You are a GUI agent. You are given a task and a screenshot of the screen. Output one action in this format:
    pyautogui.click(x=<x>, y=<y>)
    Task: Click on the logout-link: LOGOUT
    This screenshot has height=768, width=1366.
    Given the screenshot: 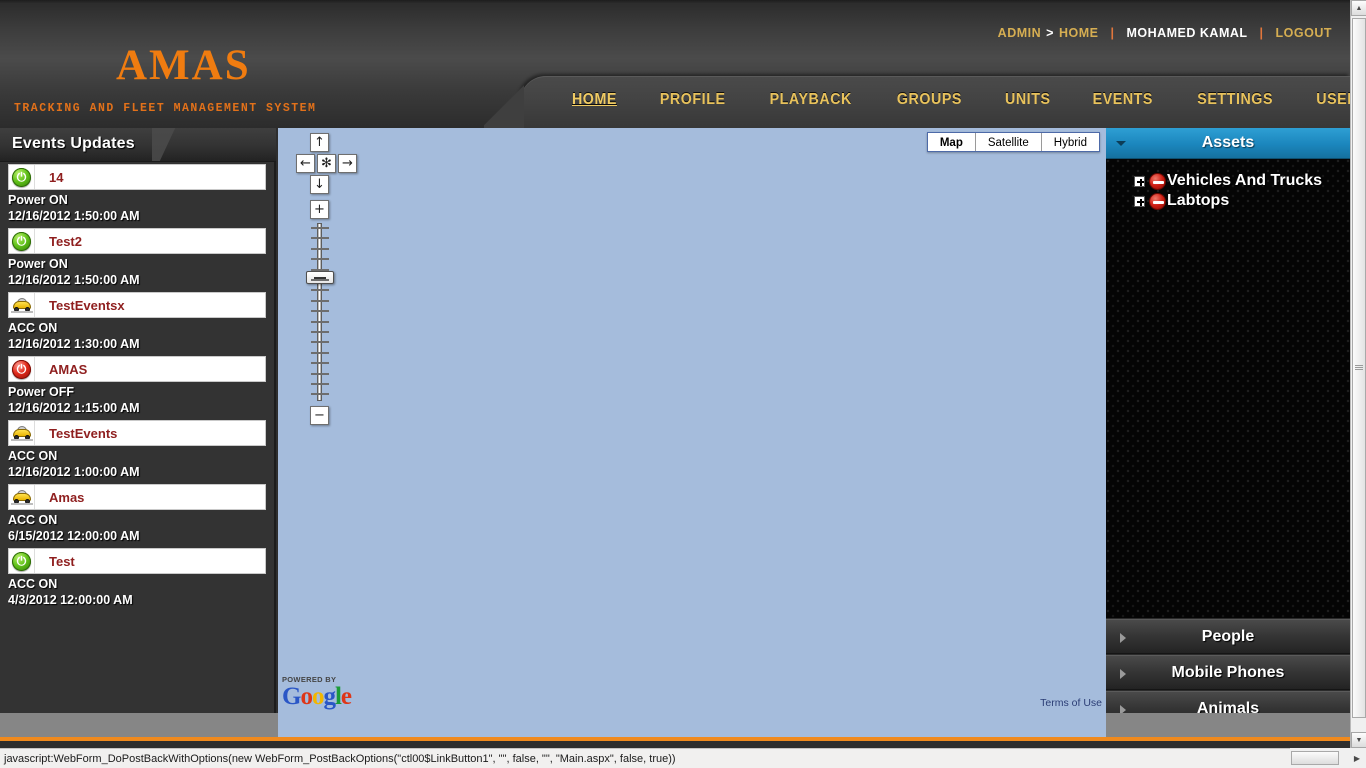 What is the action you would take?
    pyautogui.click(x=1304, y=33)
    